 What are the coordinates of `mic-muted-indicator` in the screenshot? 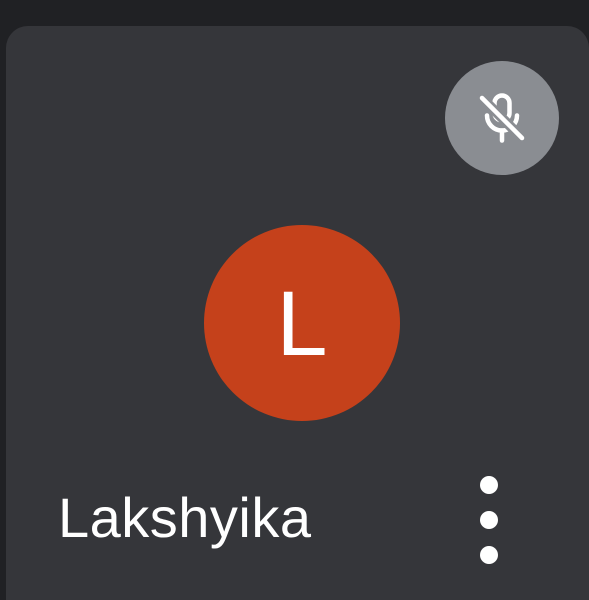 It's located at (502, 118).